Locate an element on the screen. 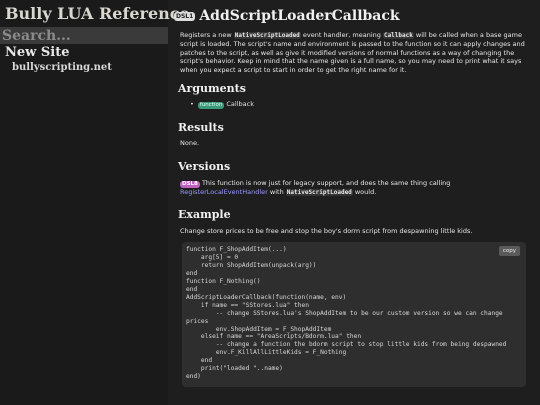 This screenshot has height=405, width=540. page-title-row: DSL1 AddScriptLoaderCallback is located at coordinates (287, 16).